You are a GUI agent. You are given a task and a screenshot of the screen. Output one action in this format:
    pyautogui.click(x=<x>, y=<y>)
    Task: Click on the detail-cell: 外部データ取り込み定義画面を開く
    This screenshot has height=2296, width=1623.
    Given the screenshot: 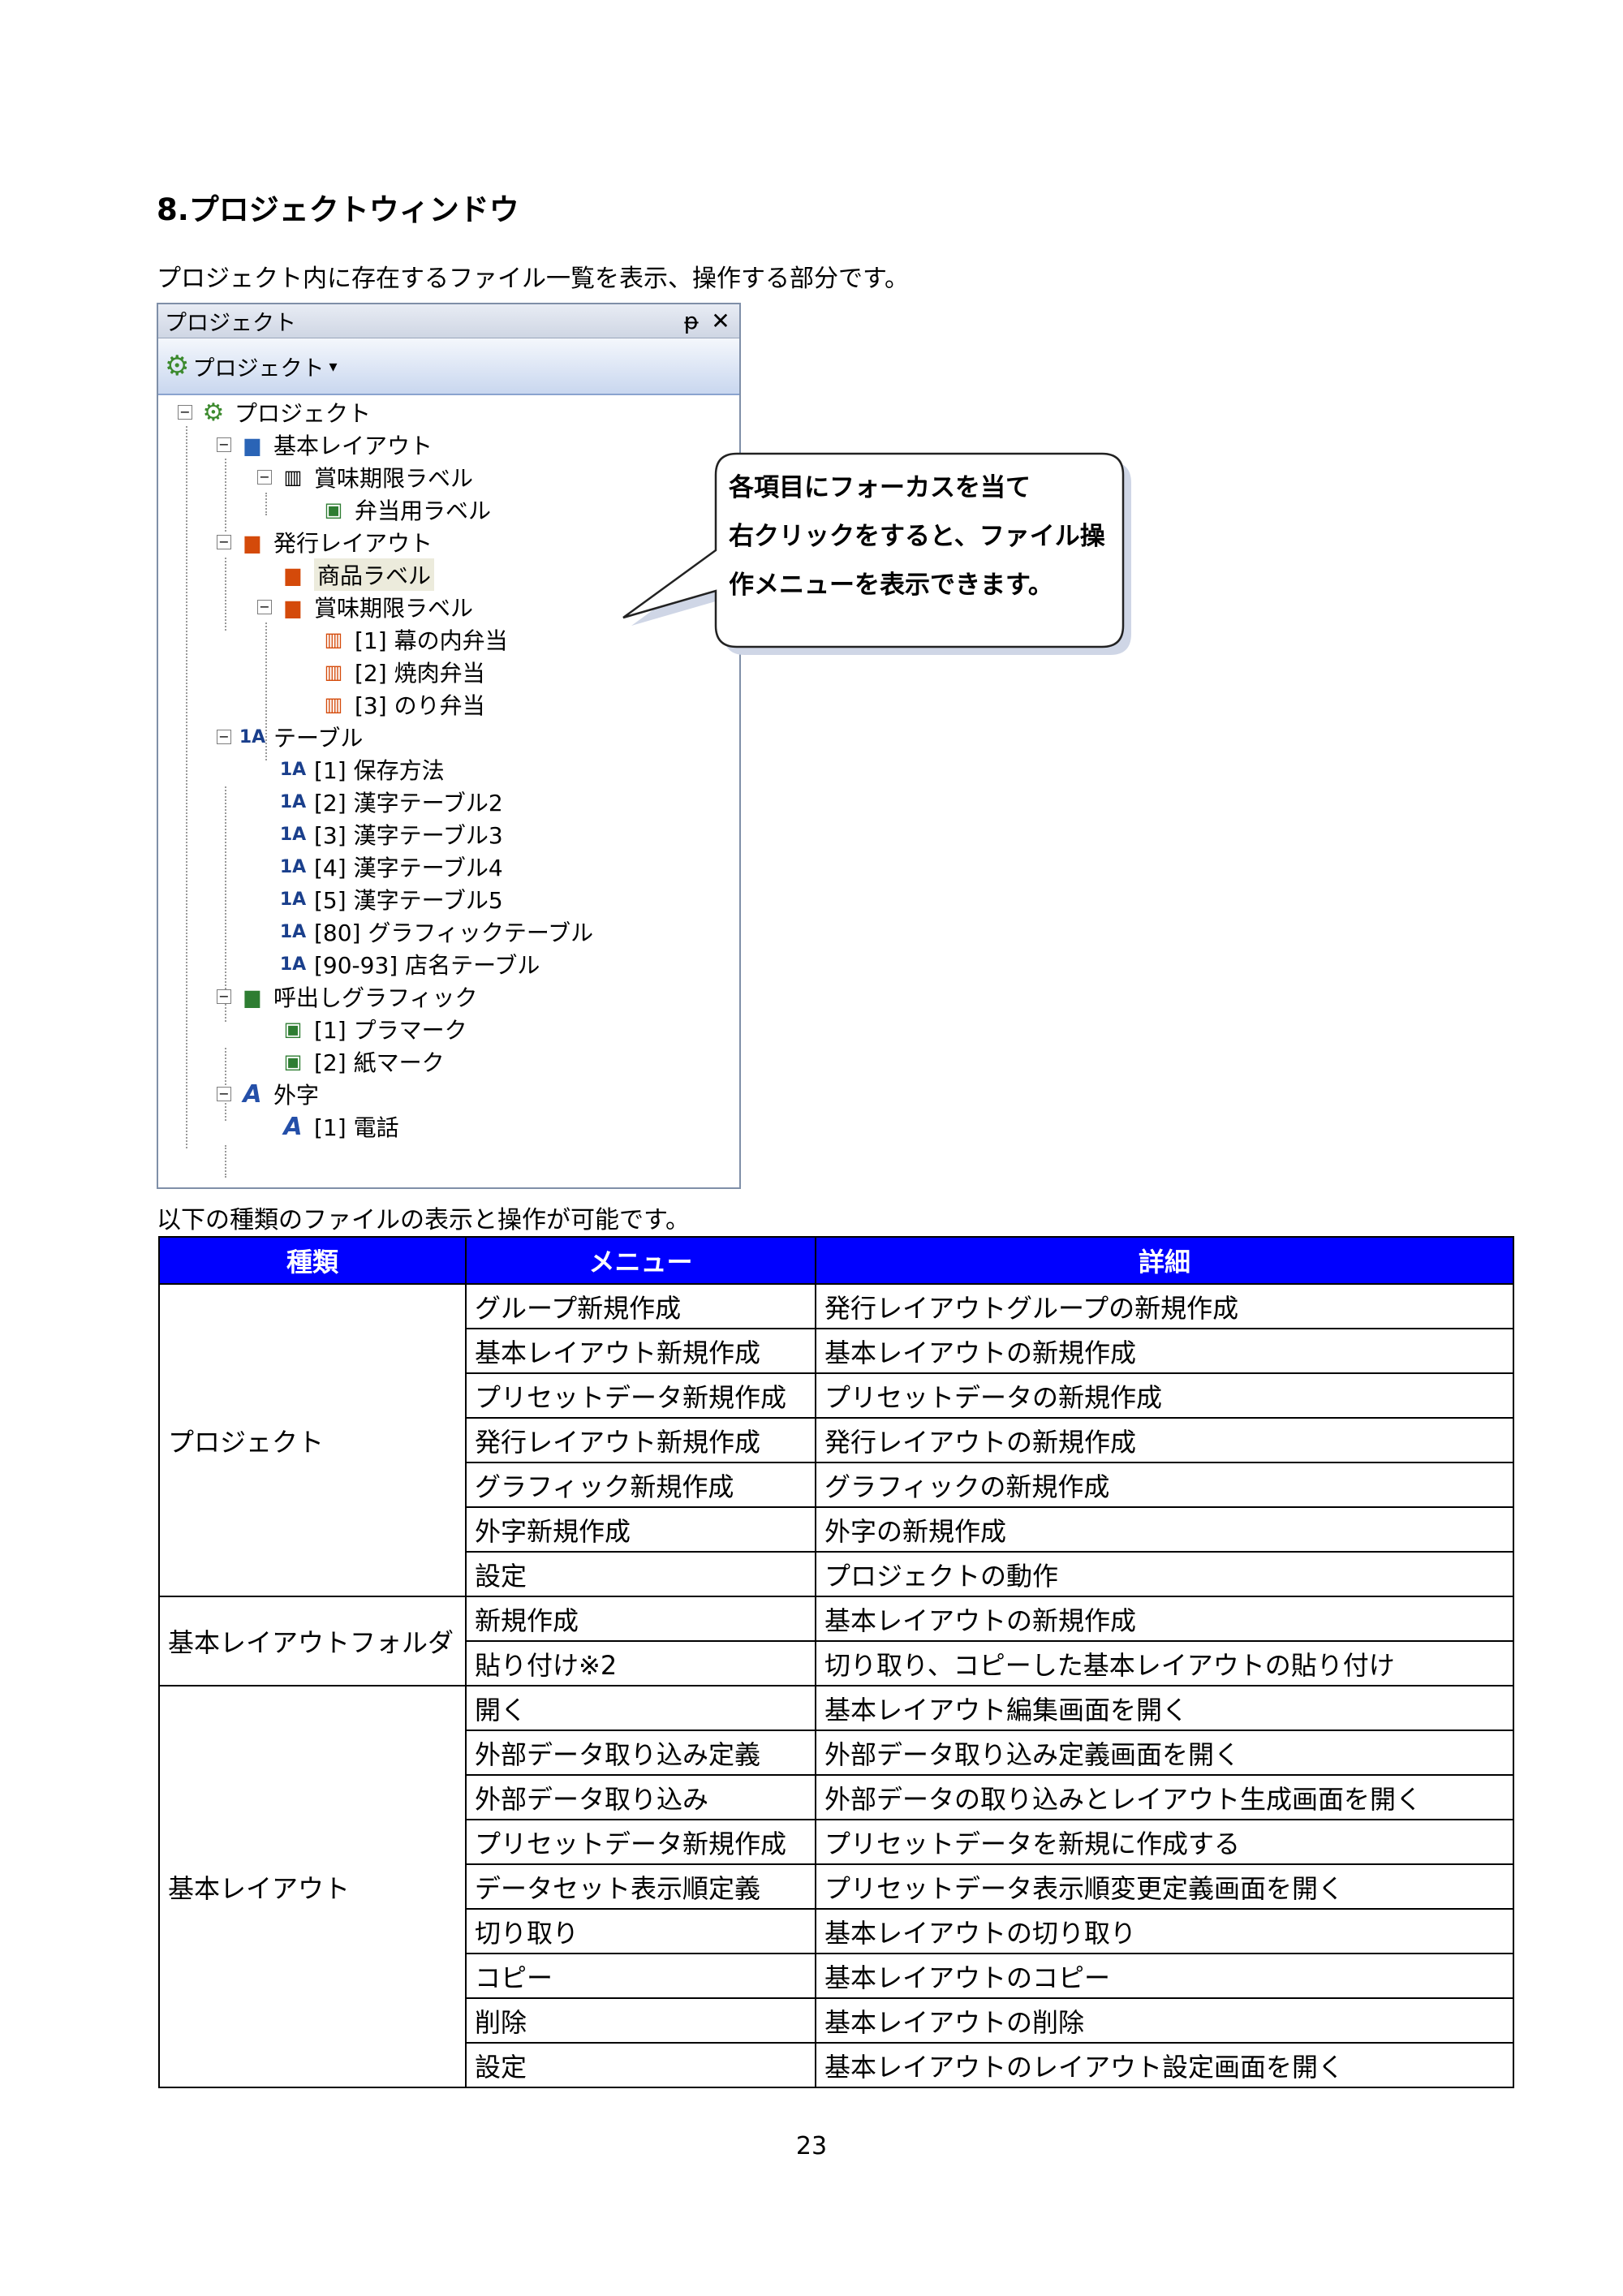 What is the action you would take?
    pyautogui.click(x=1164, y=1753)
    